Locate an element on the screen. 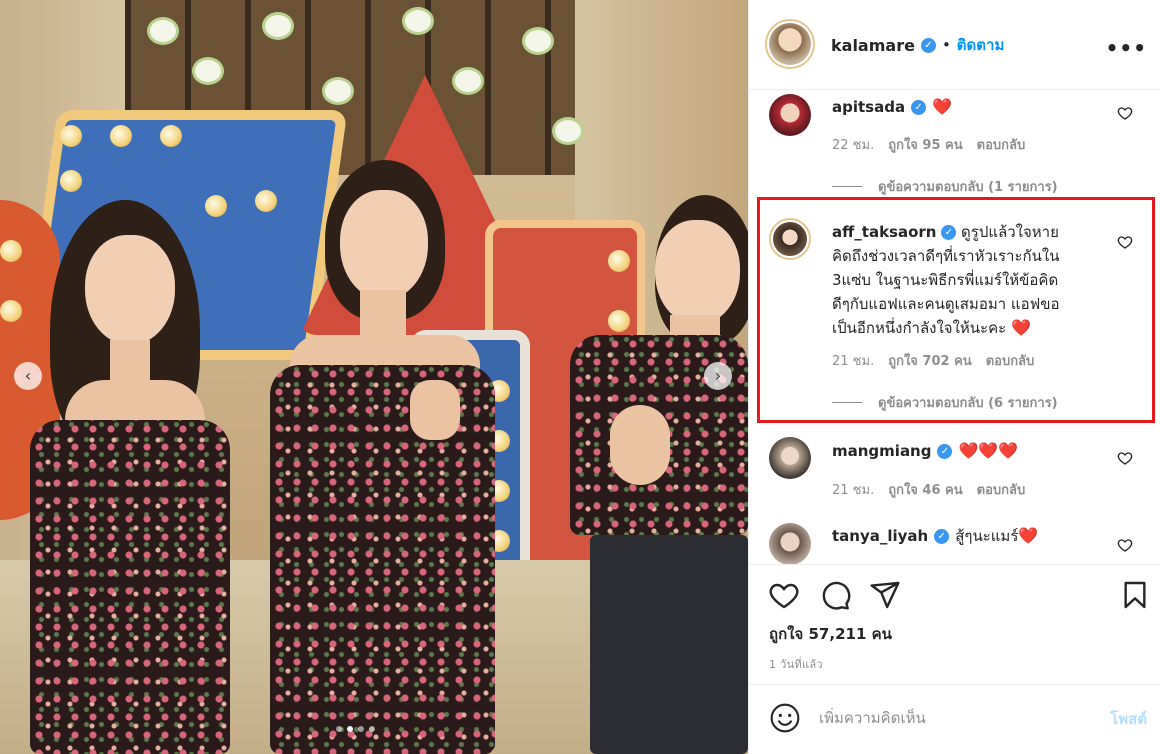 Image resolution: width=1160 pixels, height=754 pixels. post-header: kalamare ✓ • ติดตาม ••• is located at coordinates (954, 45).